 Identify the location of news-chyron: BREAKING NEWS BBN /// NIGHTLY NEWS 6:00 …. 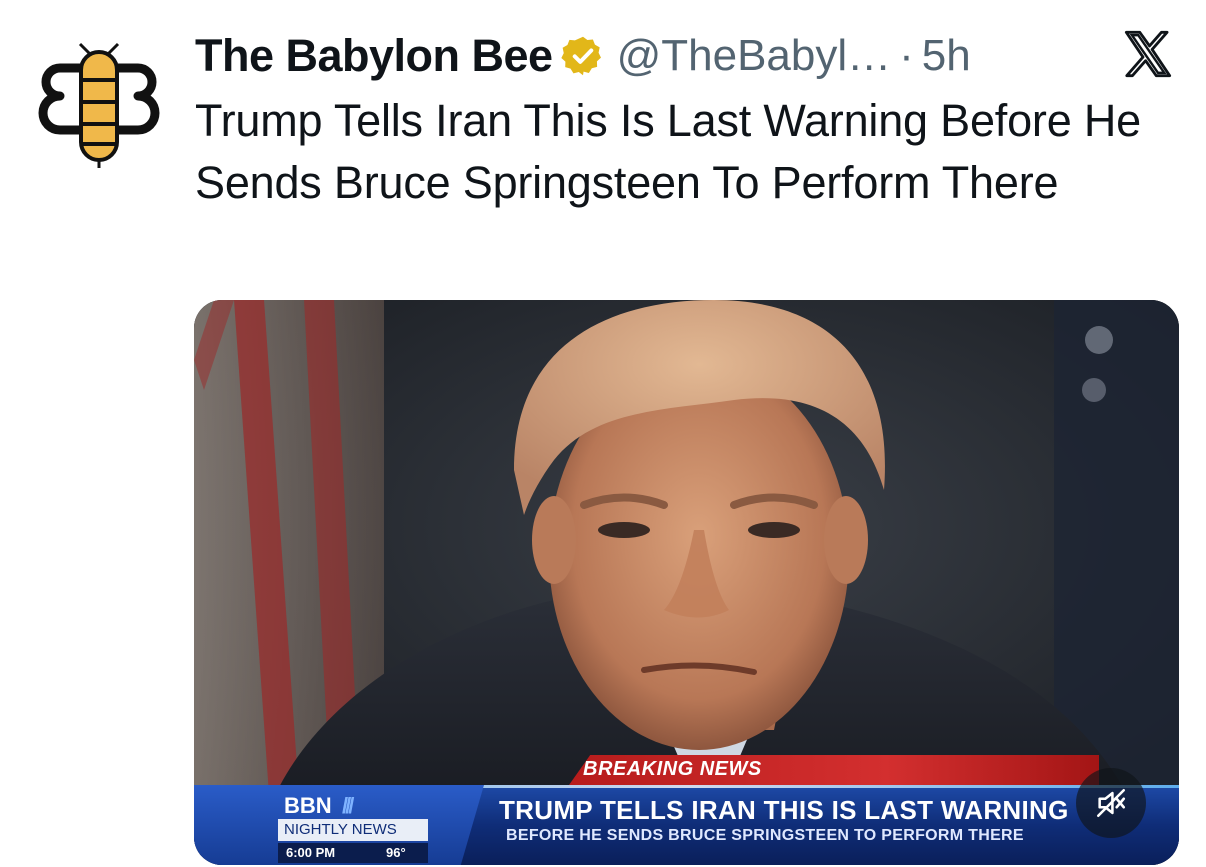
(686, 810).